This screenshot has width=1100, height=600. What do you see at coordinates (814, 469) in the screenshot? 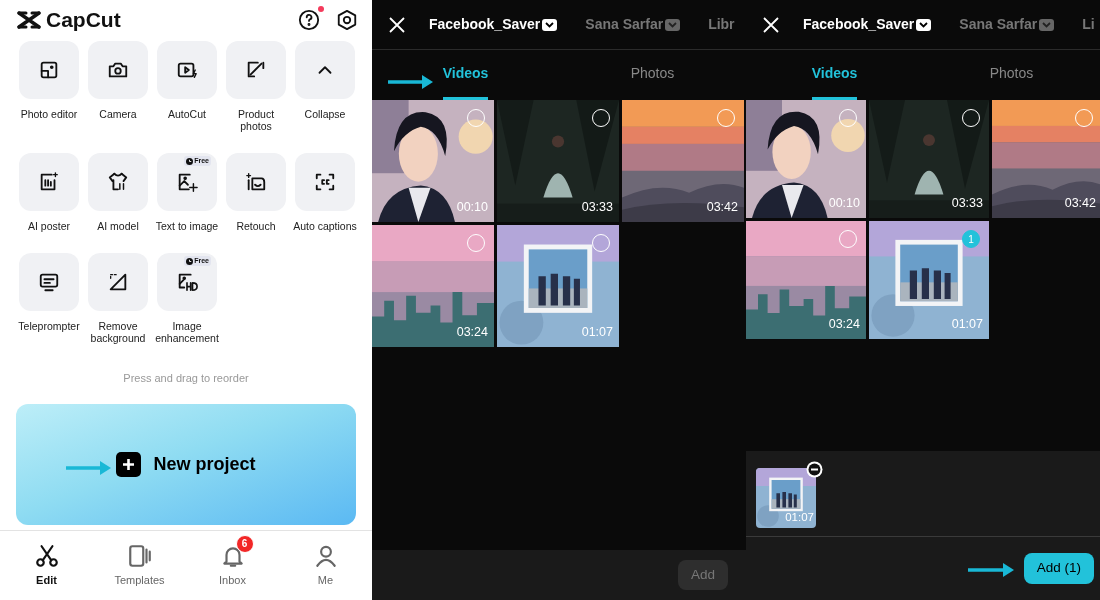
I see `remove-icon` at bounding box center [814, 469].